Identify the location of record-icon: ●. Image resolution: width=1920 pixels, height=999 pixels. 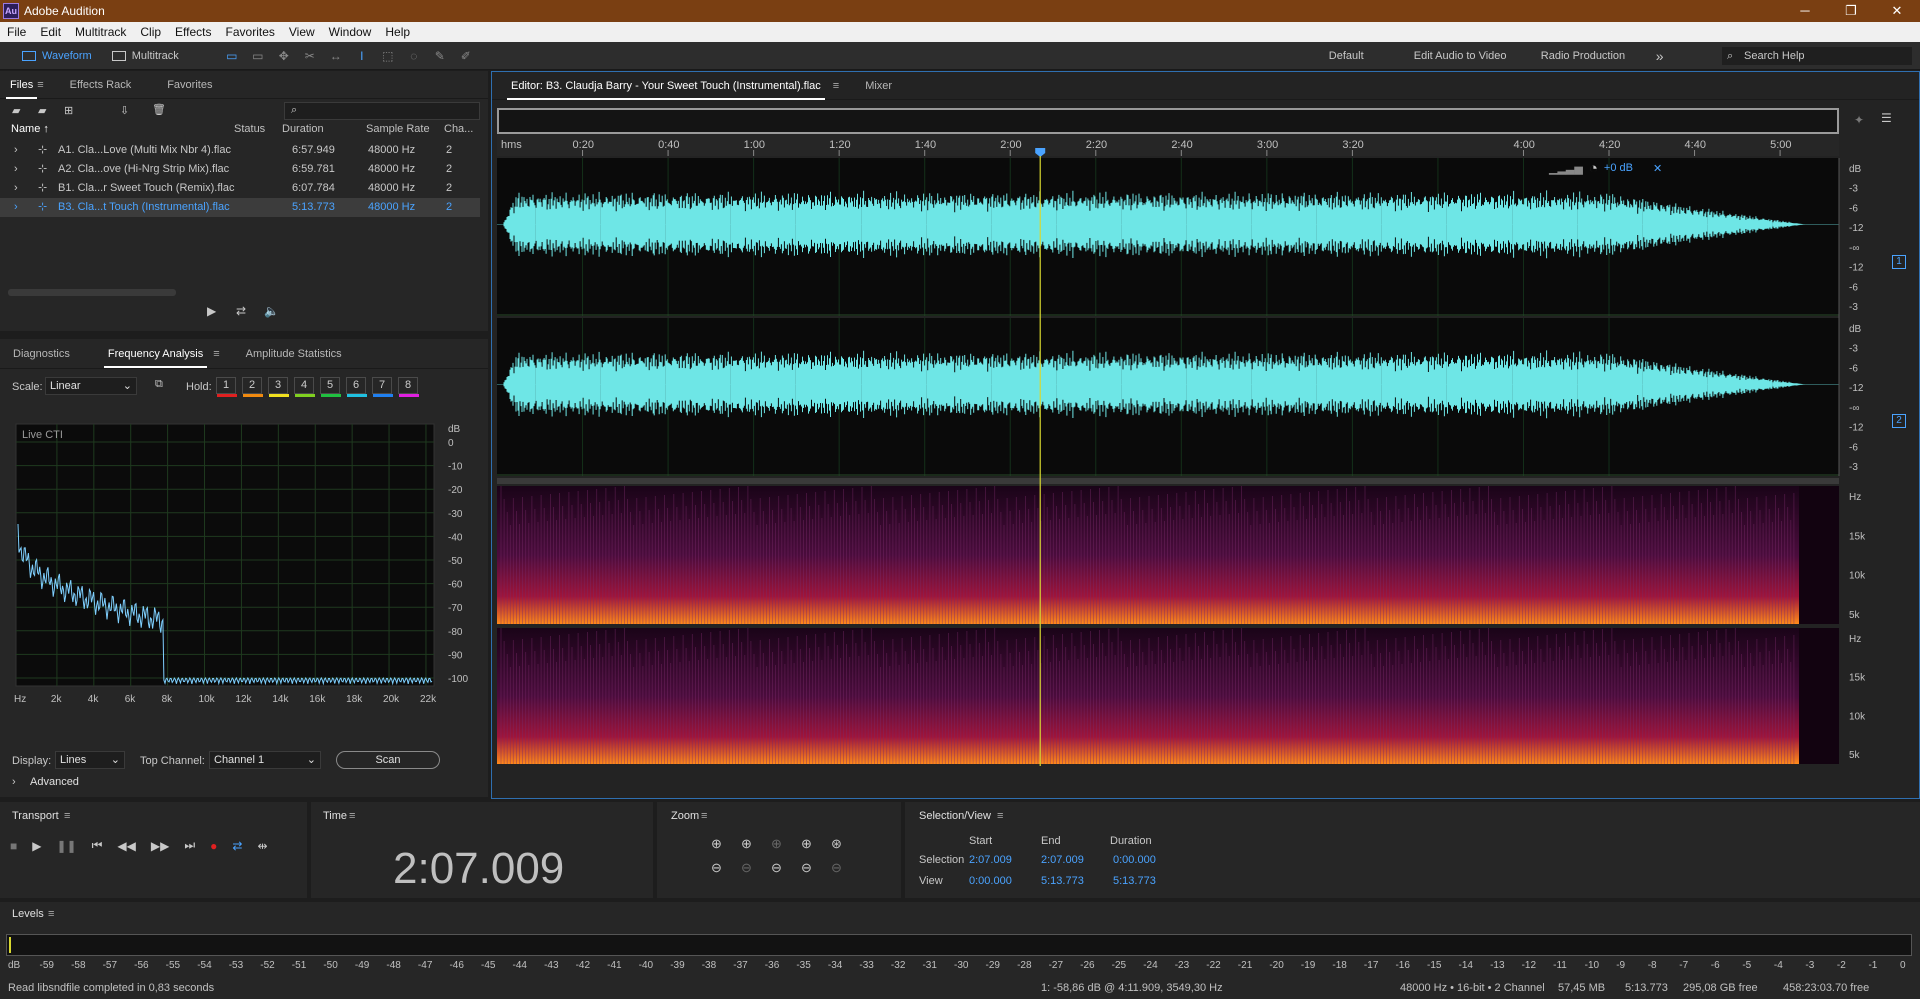
(213, 846).